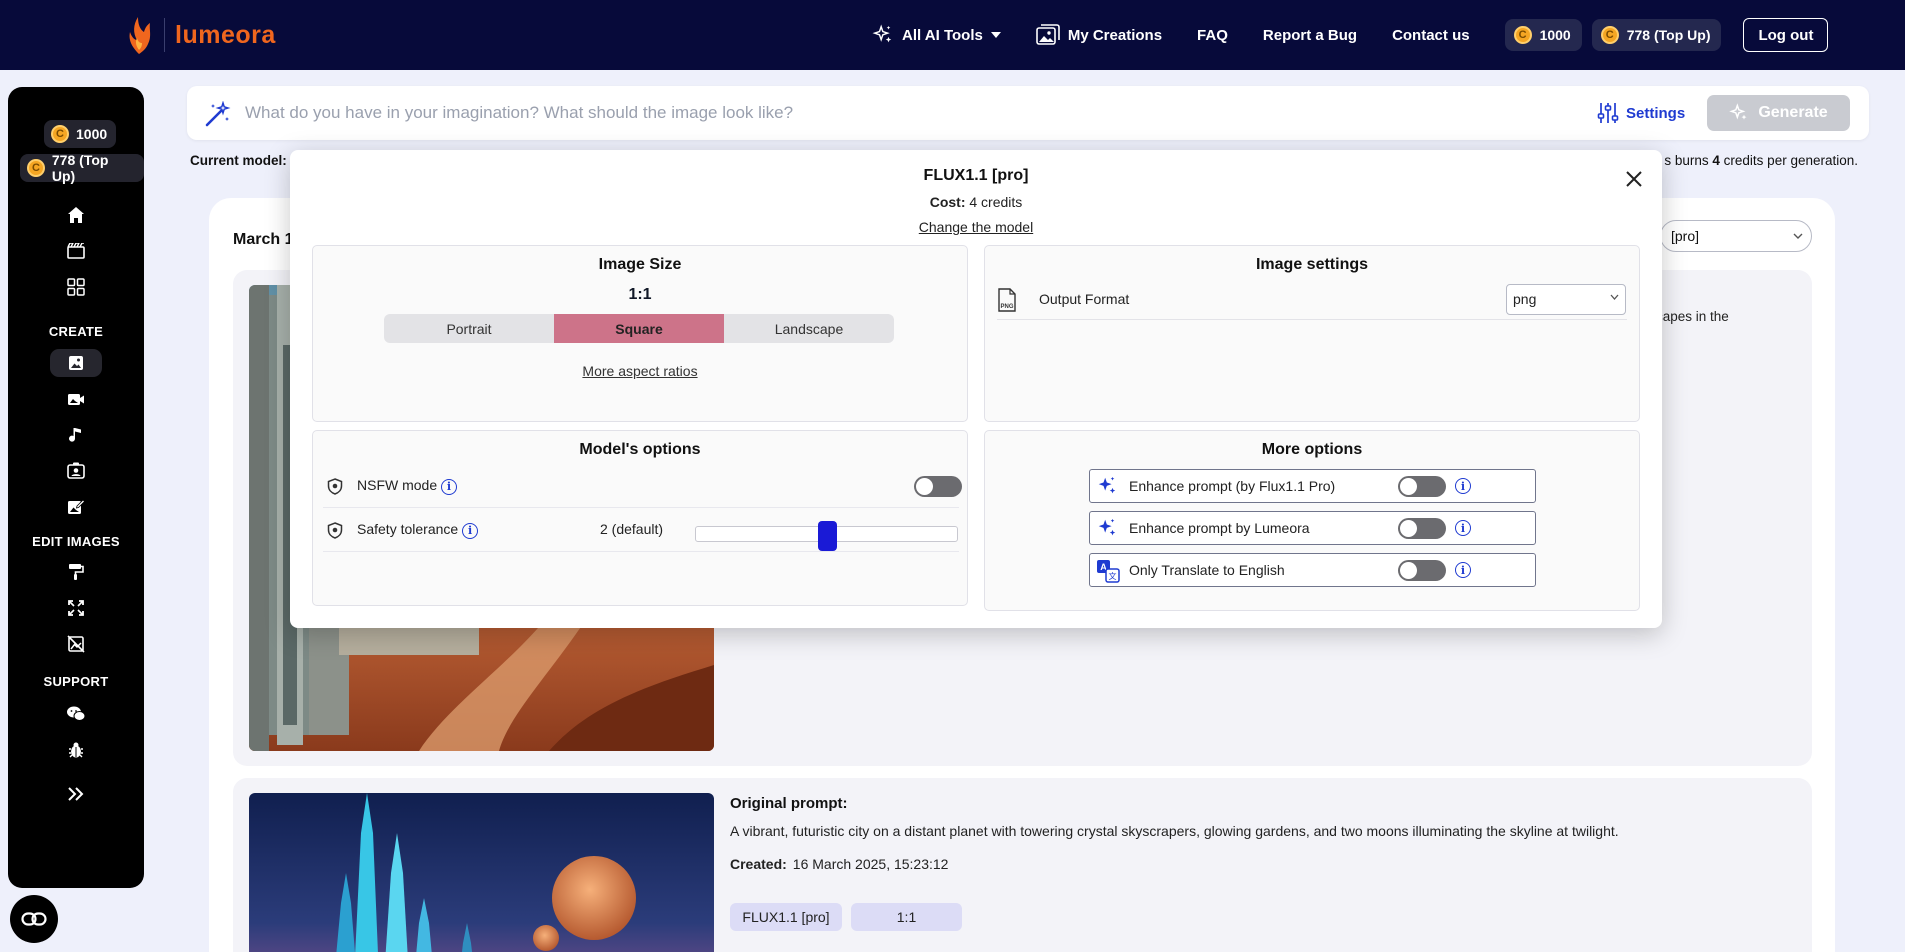  Describe the element at coordinates (76, 794) in the screenshot. I see `chevron-double-right-icon` at that location.